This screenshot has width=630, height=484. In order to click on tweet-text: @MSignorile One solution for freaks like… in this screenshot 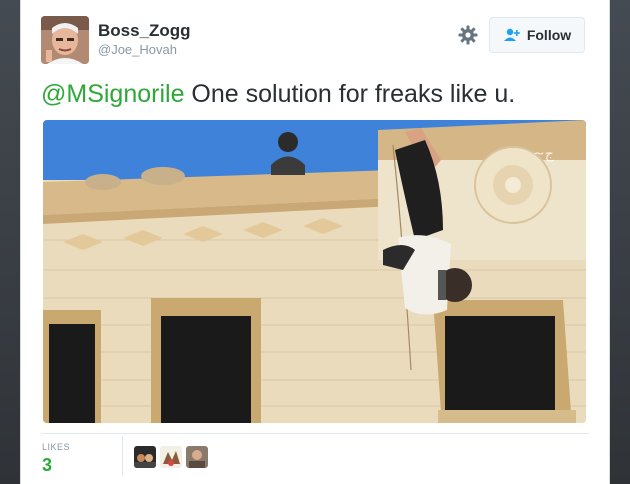, I will do `click(321, 94)`.